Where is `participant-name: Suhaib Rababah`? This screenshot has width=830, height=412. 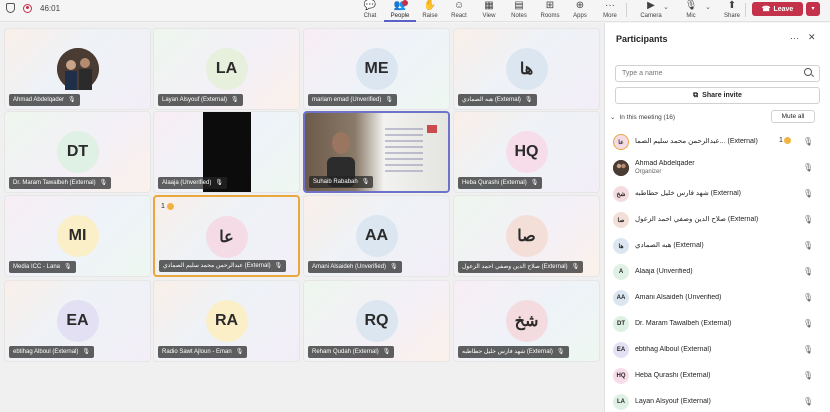 participant-name: Suhaib Rababah is located at coordinates (335, 182).